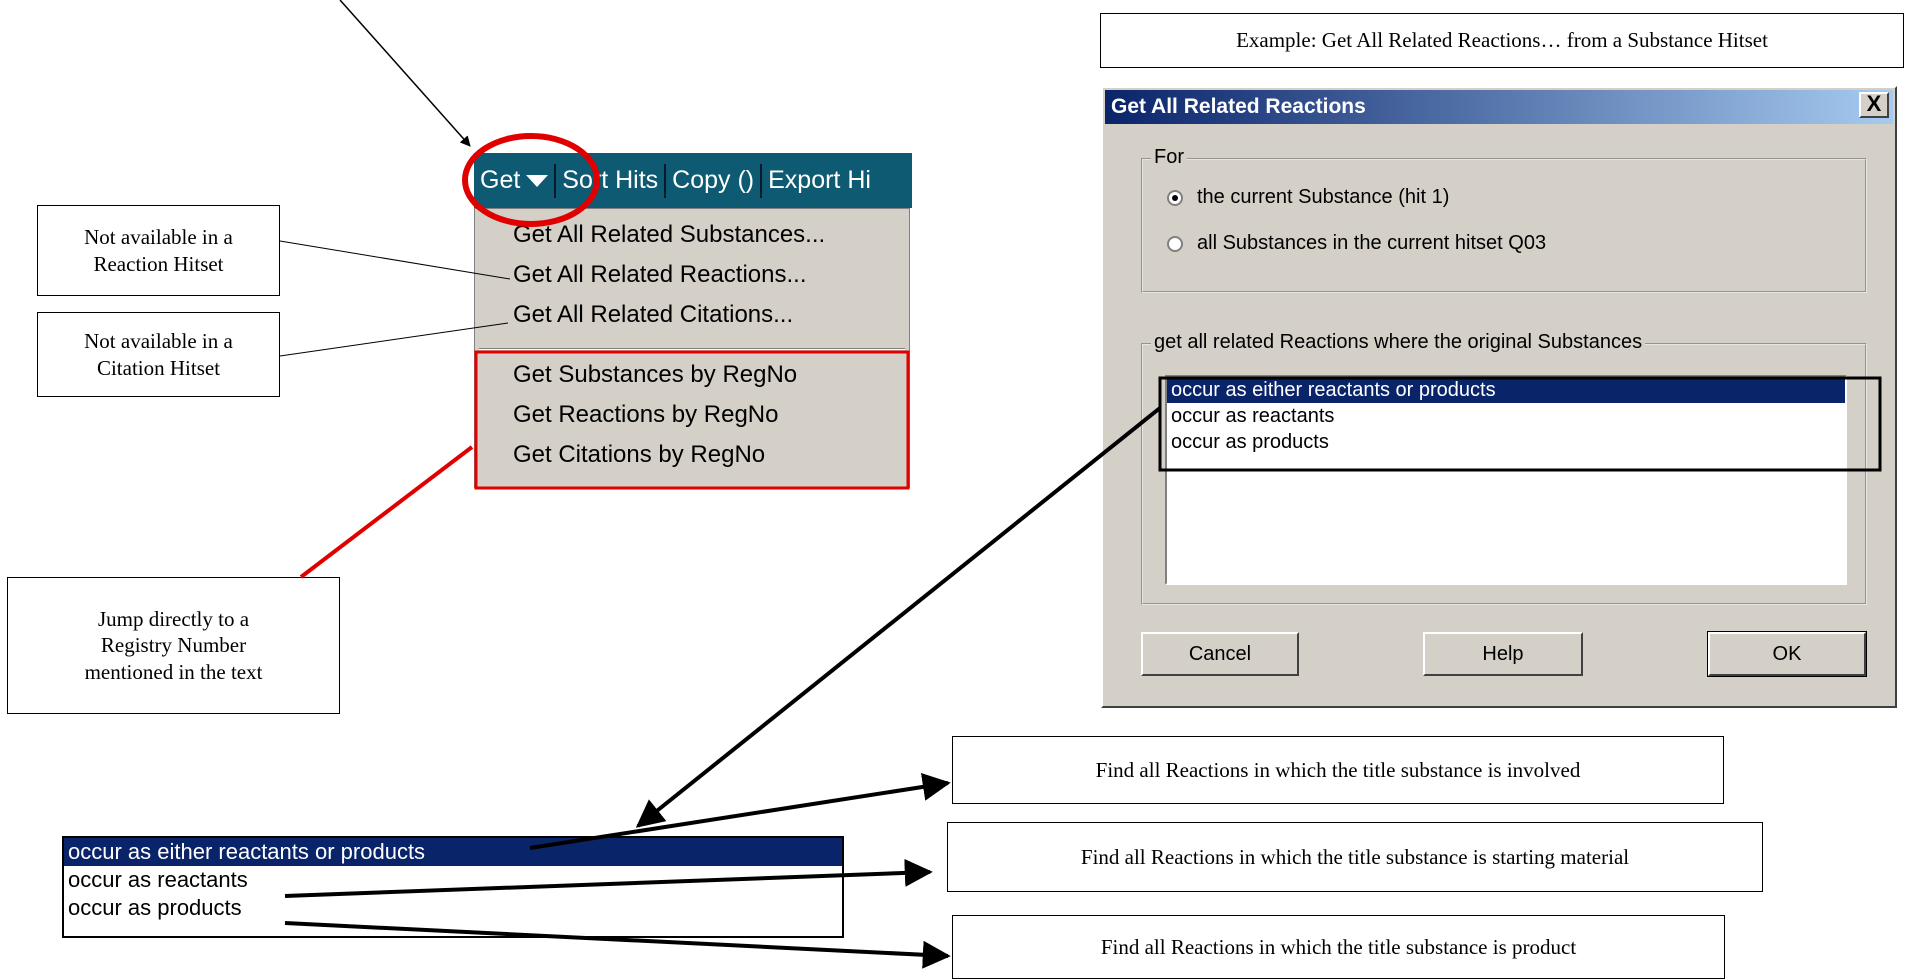 This screenshot has height=979, width=1912. What do you see at coordinates (1169, 157) in the screenshot?
I see `for-group-label: For` at bounding box center [1169, 157].